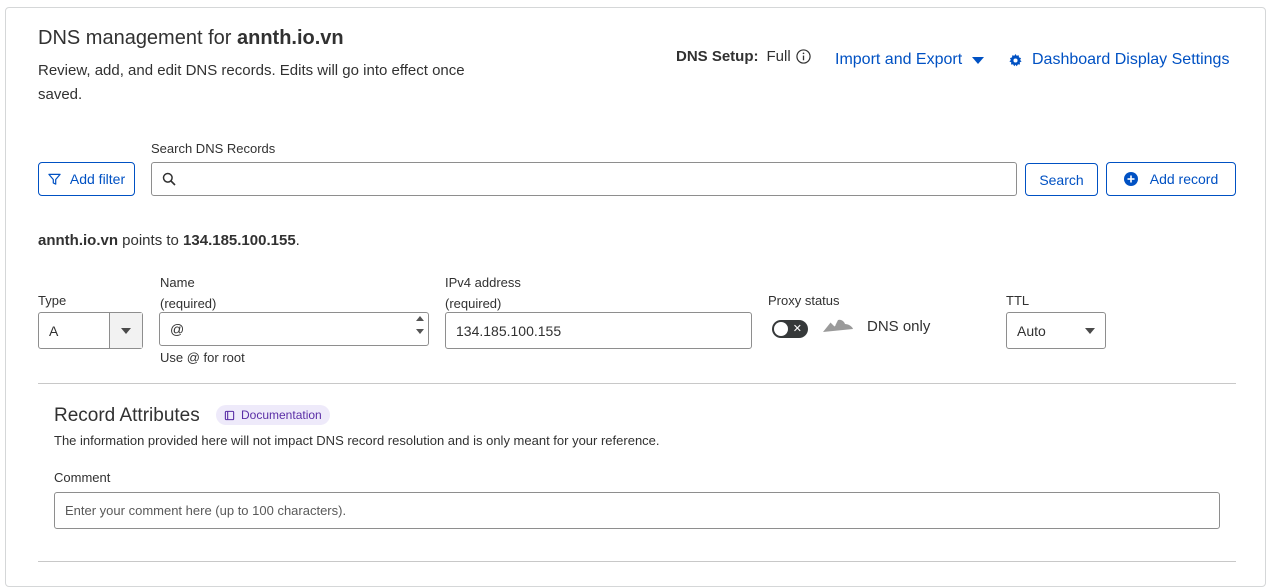  I want to click on info-icon, so click(803, 56).